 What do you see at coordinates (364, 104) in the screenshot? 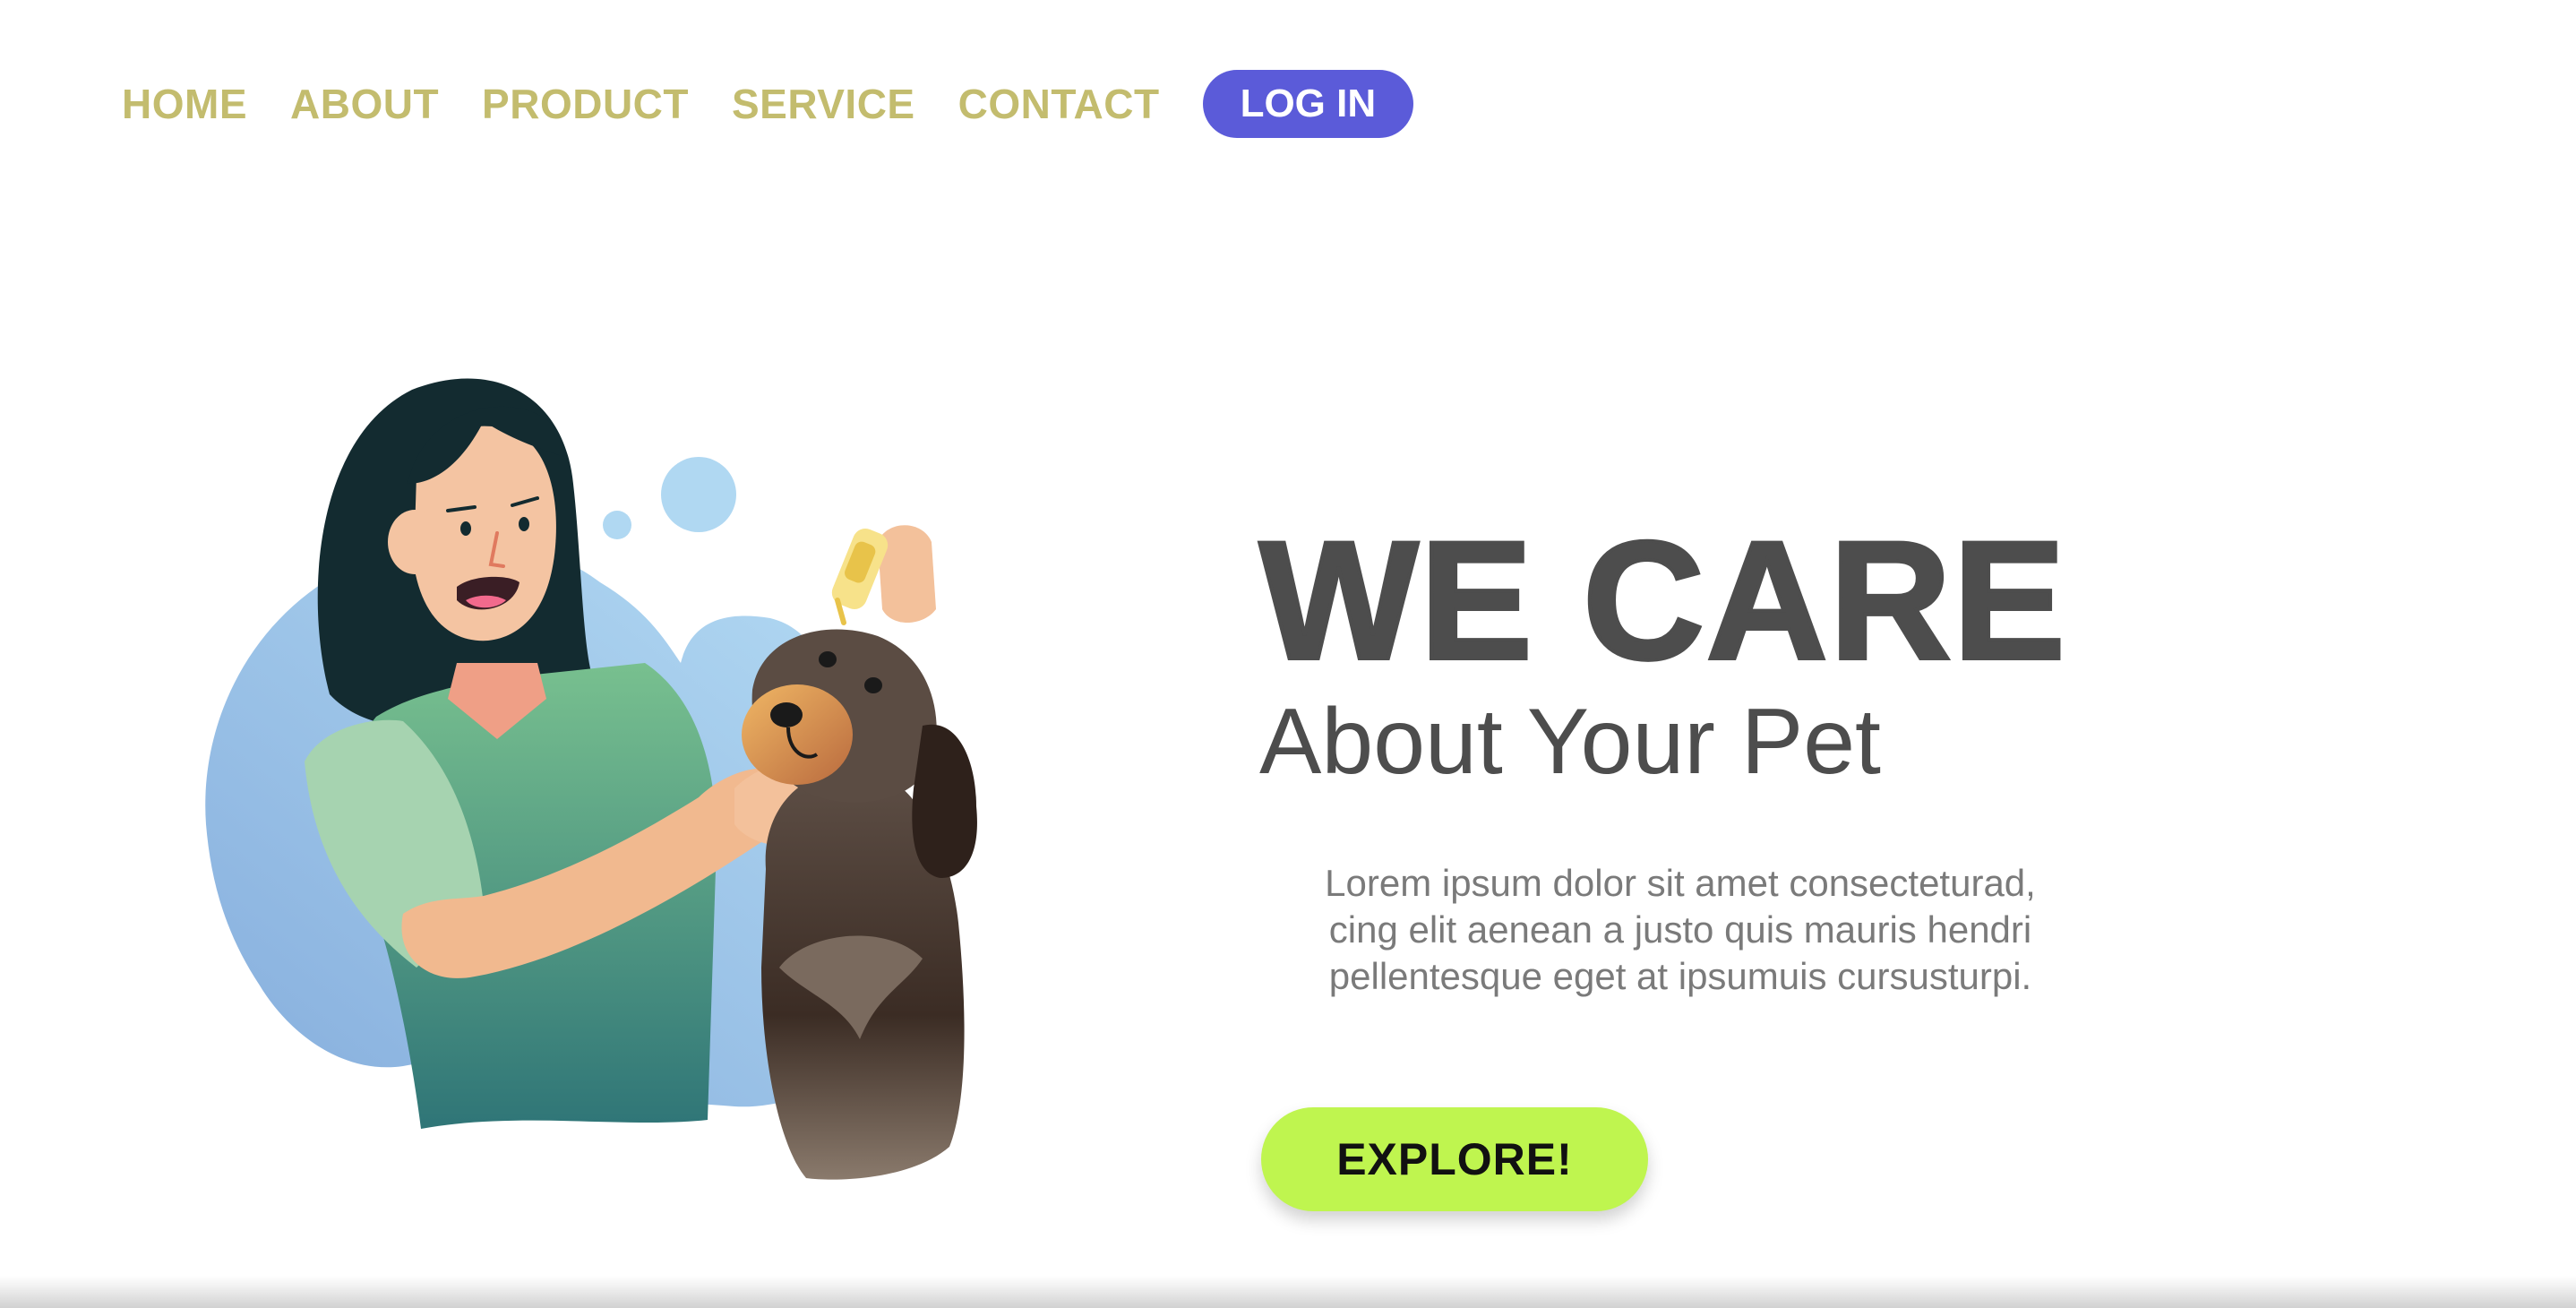
I see `nav-link-about: ABOUT` at bounding box center [364, 104].